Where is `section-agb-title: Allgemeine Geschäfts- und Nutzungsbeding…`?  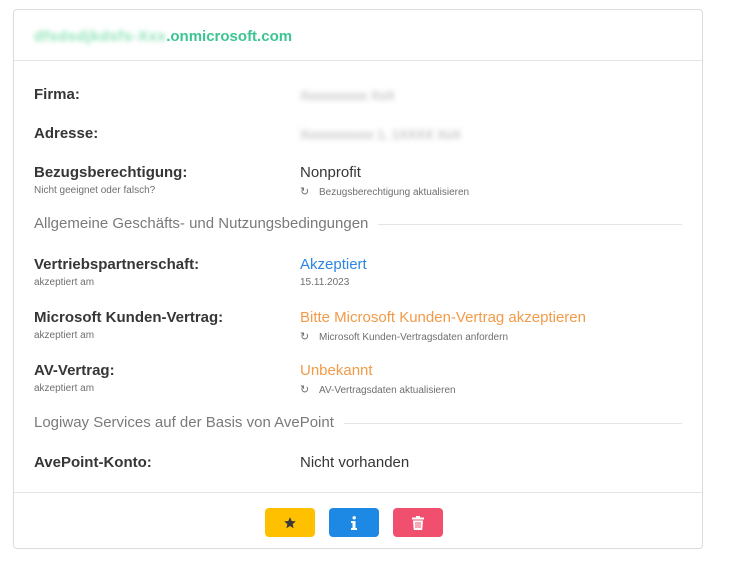
section-agb-title: Allgemeine Geschäfts- und Nutzungsbeding… is located at coordinates (201, 223).